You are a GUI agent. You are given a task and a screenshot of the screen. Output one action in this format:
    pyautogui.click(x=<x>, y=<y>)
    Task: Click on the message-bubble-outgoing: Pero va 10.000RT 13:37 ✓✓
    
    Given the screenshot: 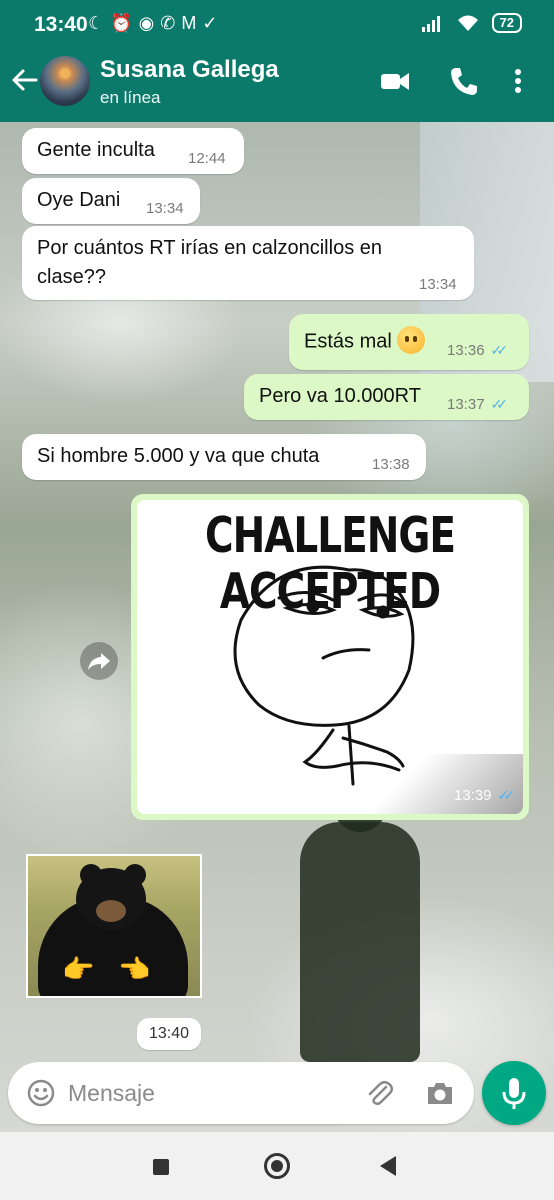 What is the action you would take?
    pyautogui.click(x=386, y=397)
    